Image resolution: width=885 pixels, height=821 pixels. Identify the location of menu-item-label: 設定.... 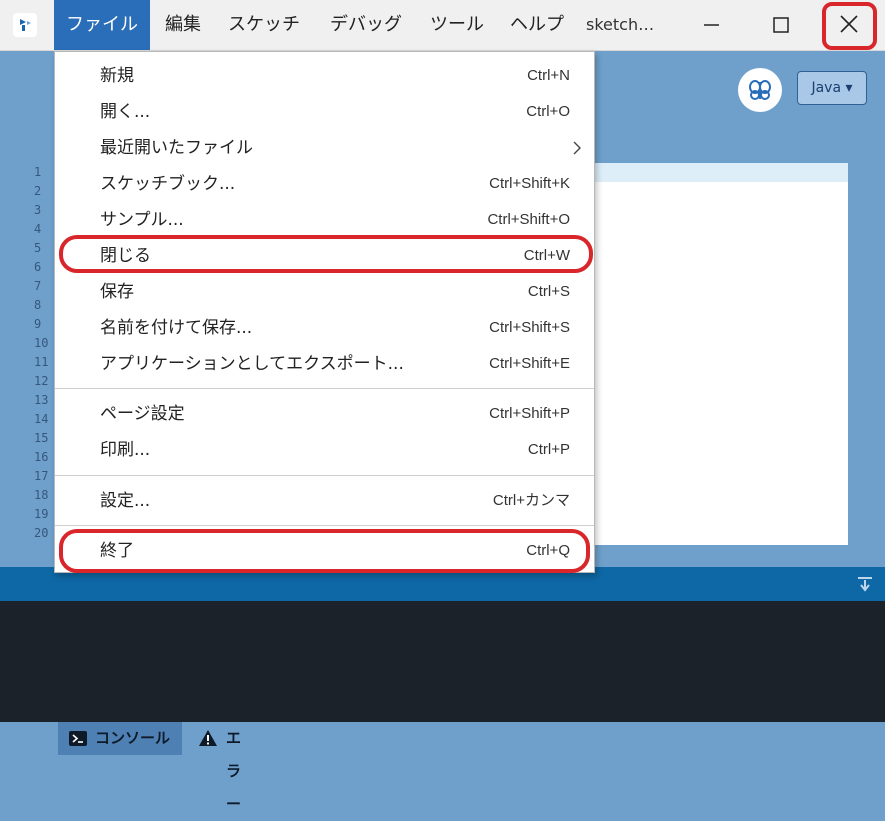
(125, 501).